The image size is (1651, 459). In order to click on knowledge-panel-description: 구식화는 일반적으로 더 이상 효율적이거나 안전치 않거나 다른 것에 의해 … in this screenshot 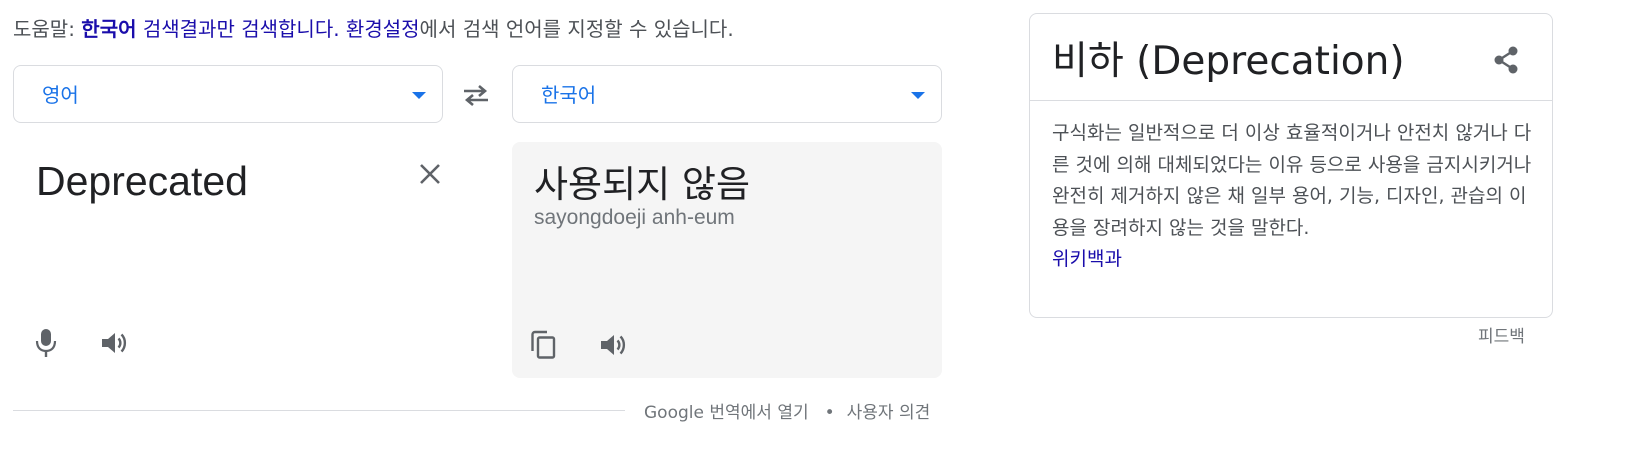, I will do `click(1292, 197)`.